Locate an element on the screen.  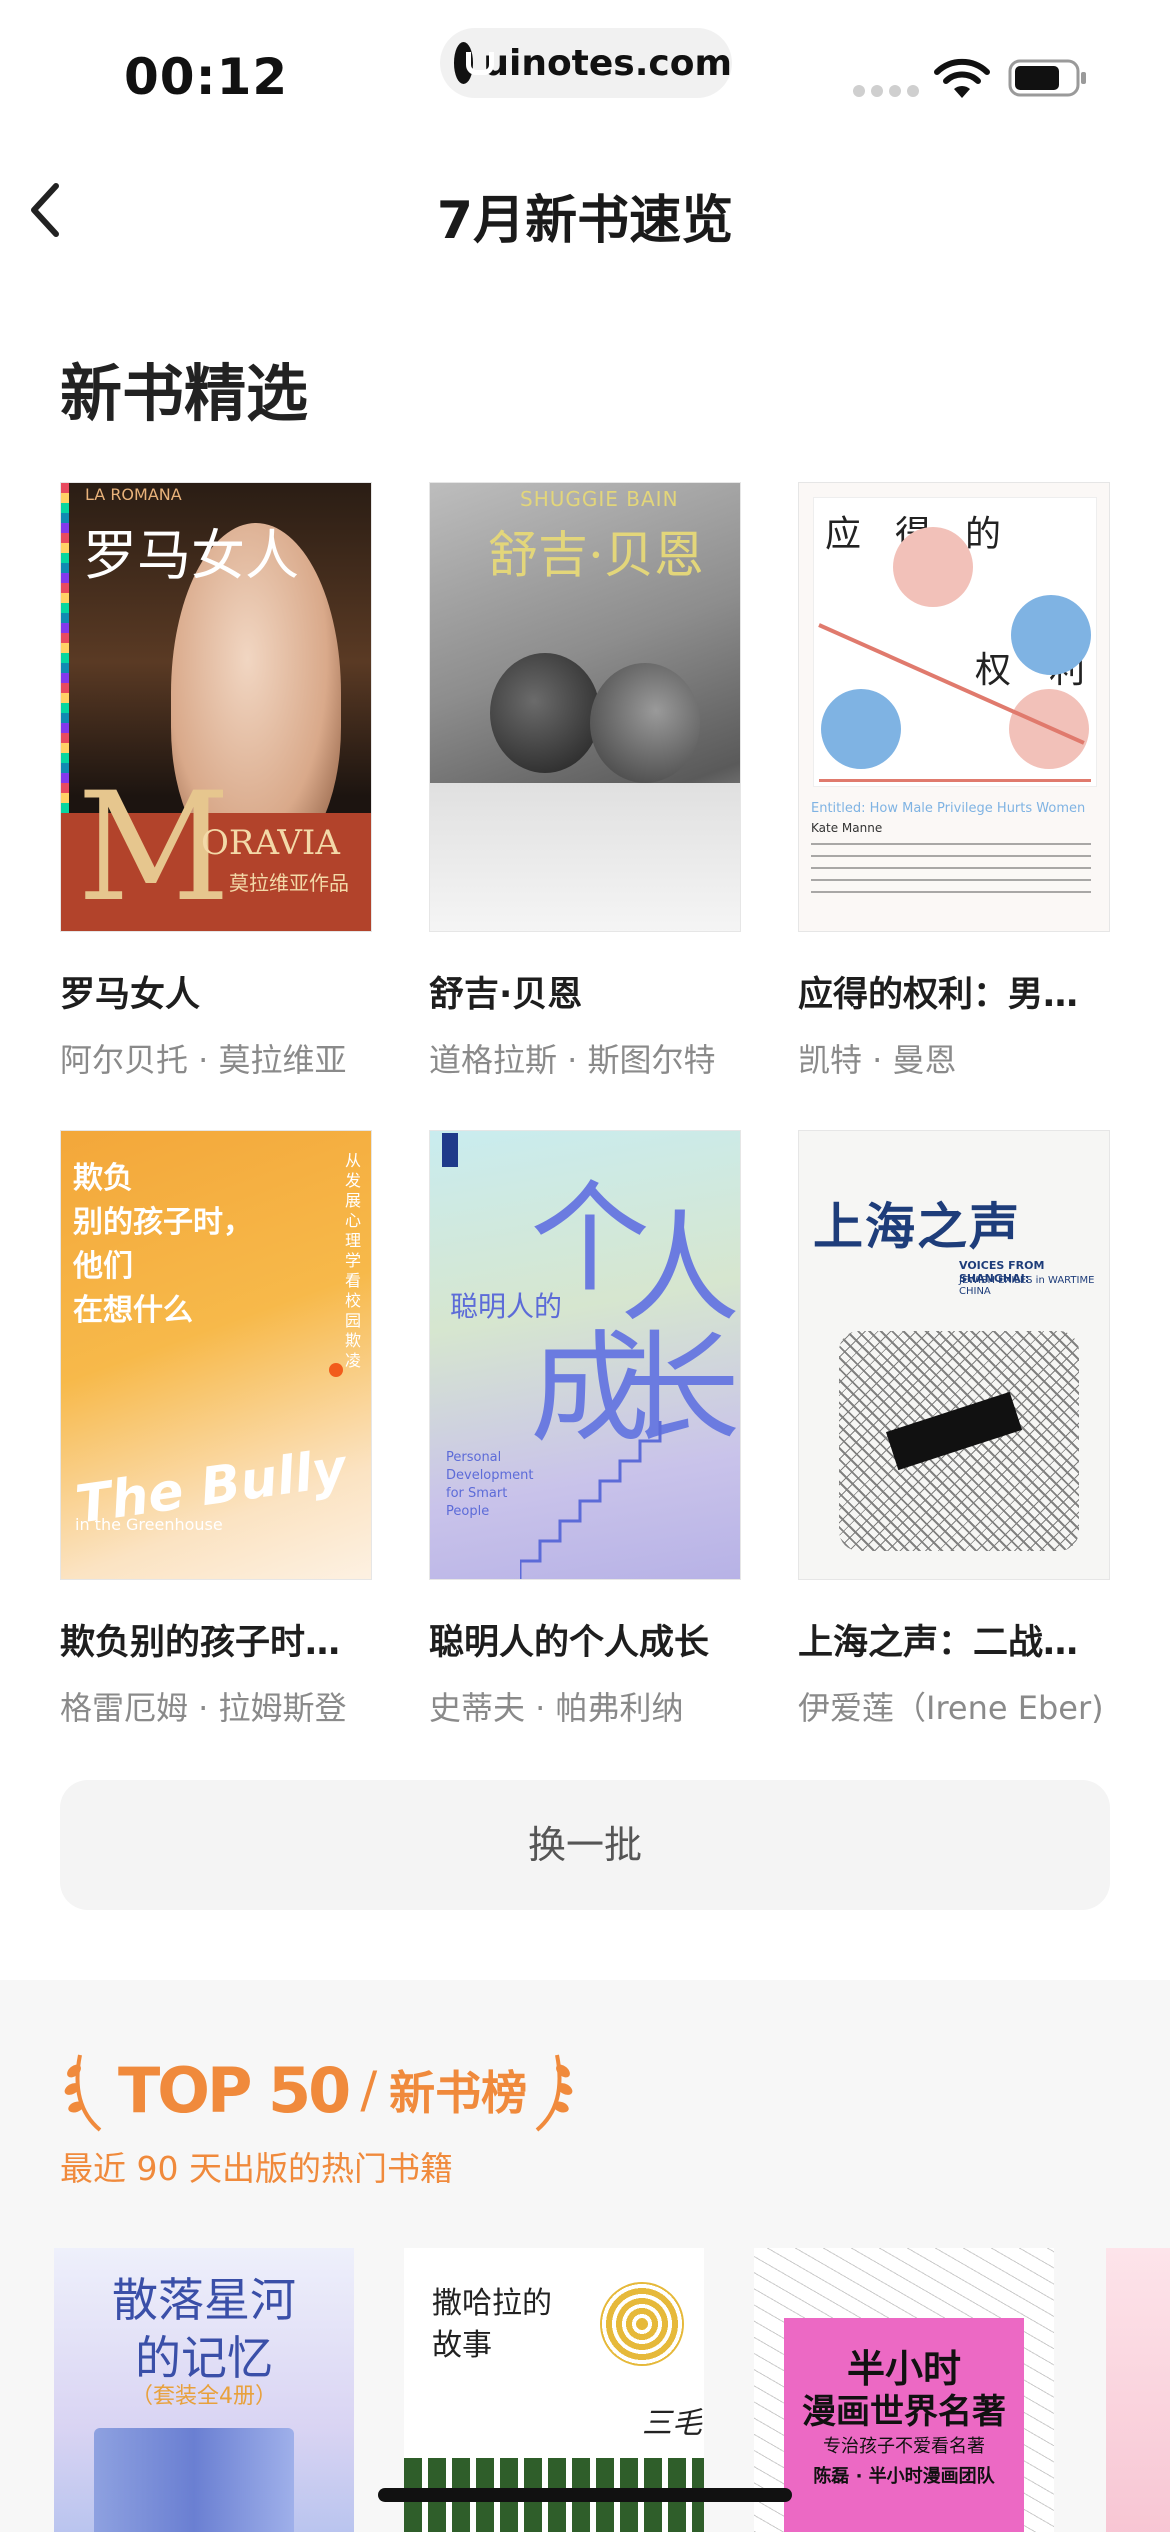
cover-text: Kate Manne is located at coordinates (847, 828).